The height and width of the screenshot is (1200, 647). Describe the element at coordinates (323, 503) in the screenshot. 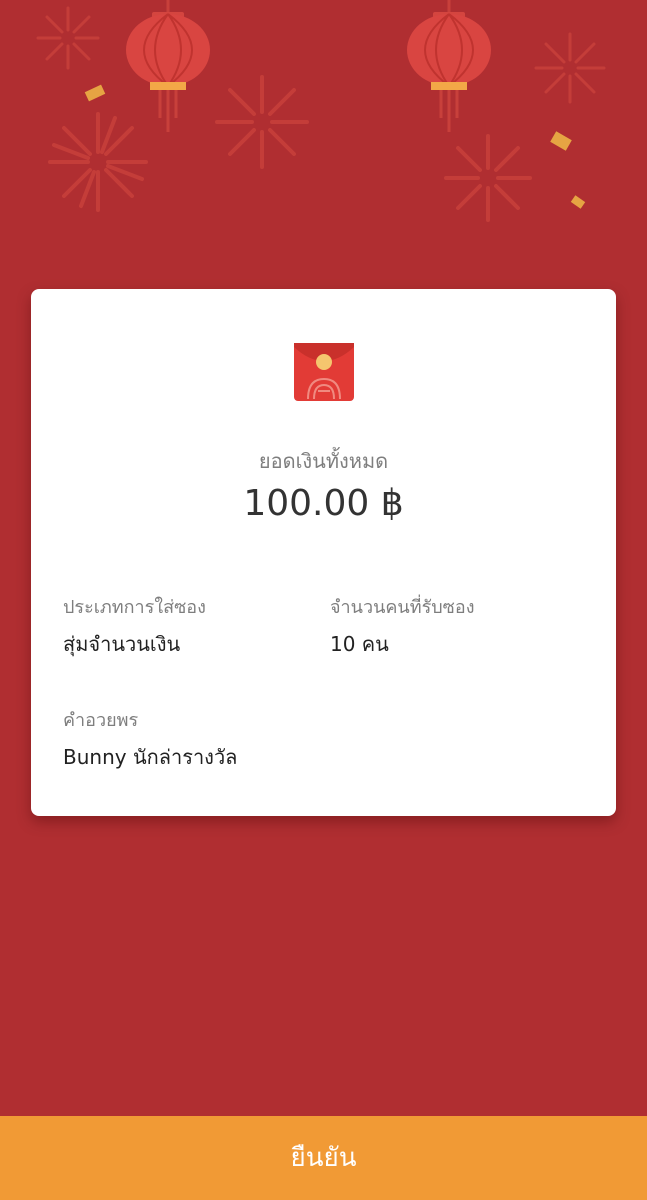

I see `total-amount-value: 100.00 ฿` at that location.